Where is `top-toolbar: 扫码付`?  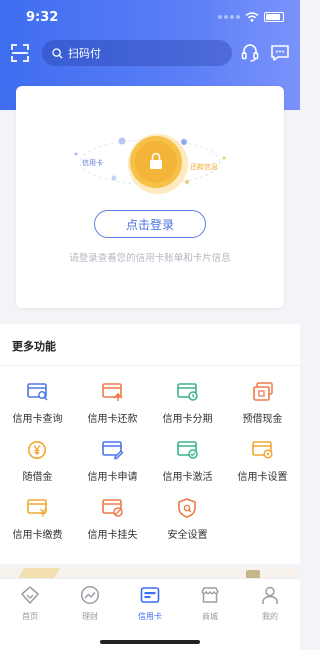 top-toolbar: 扫码付 is located at coordinates (150, 53).